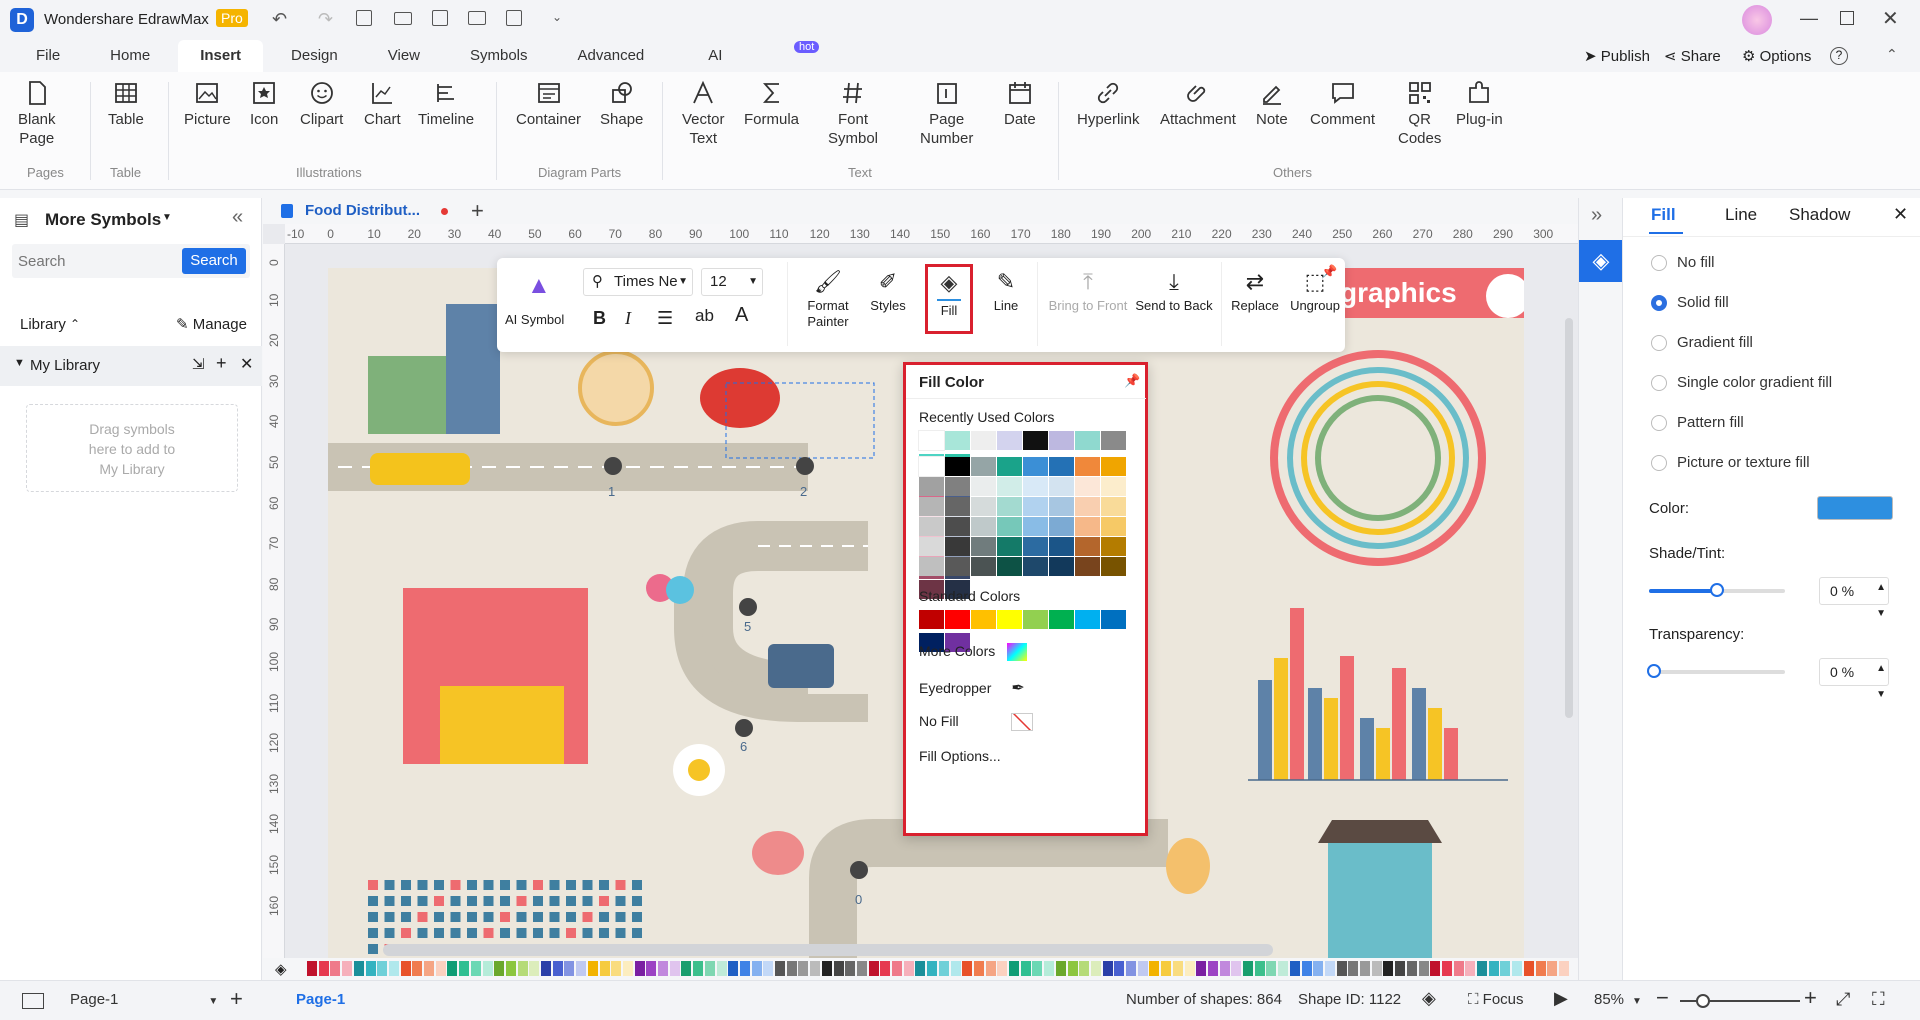 The image size is (1920, 1020). I want to click on open-folder-icon, so click(403, 18).